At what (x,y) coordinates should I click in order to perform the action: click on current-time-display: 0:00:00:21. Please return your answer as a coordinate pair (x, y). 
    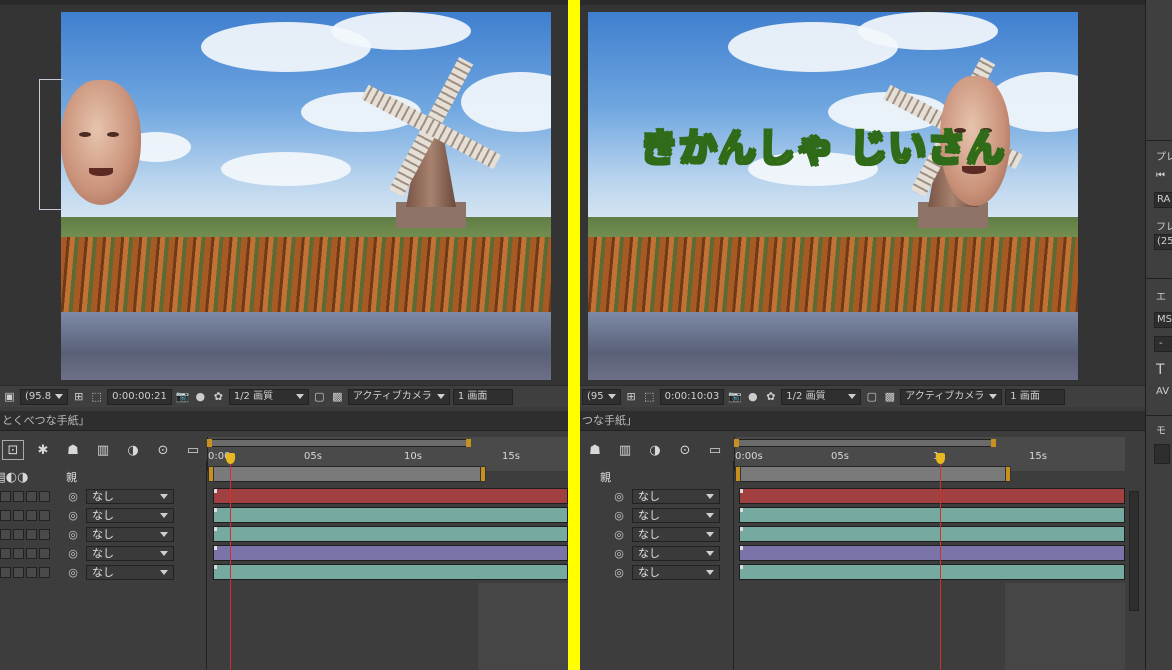
    Looking at the image, I should click on (139, 396).